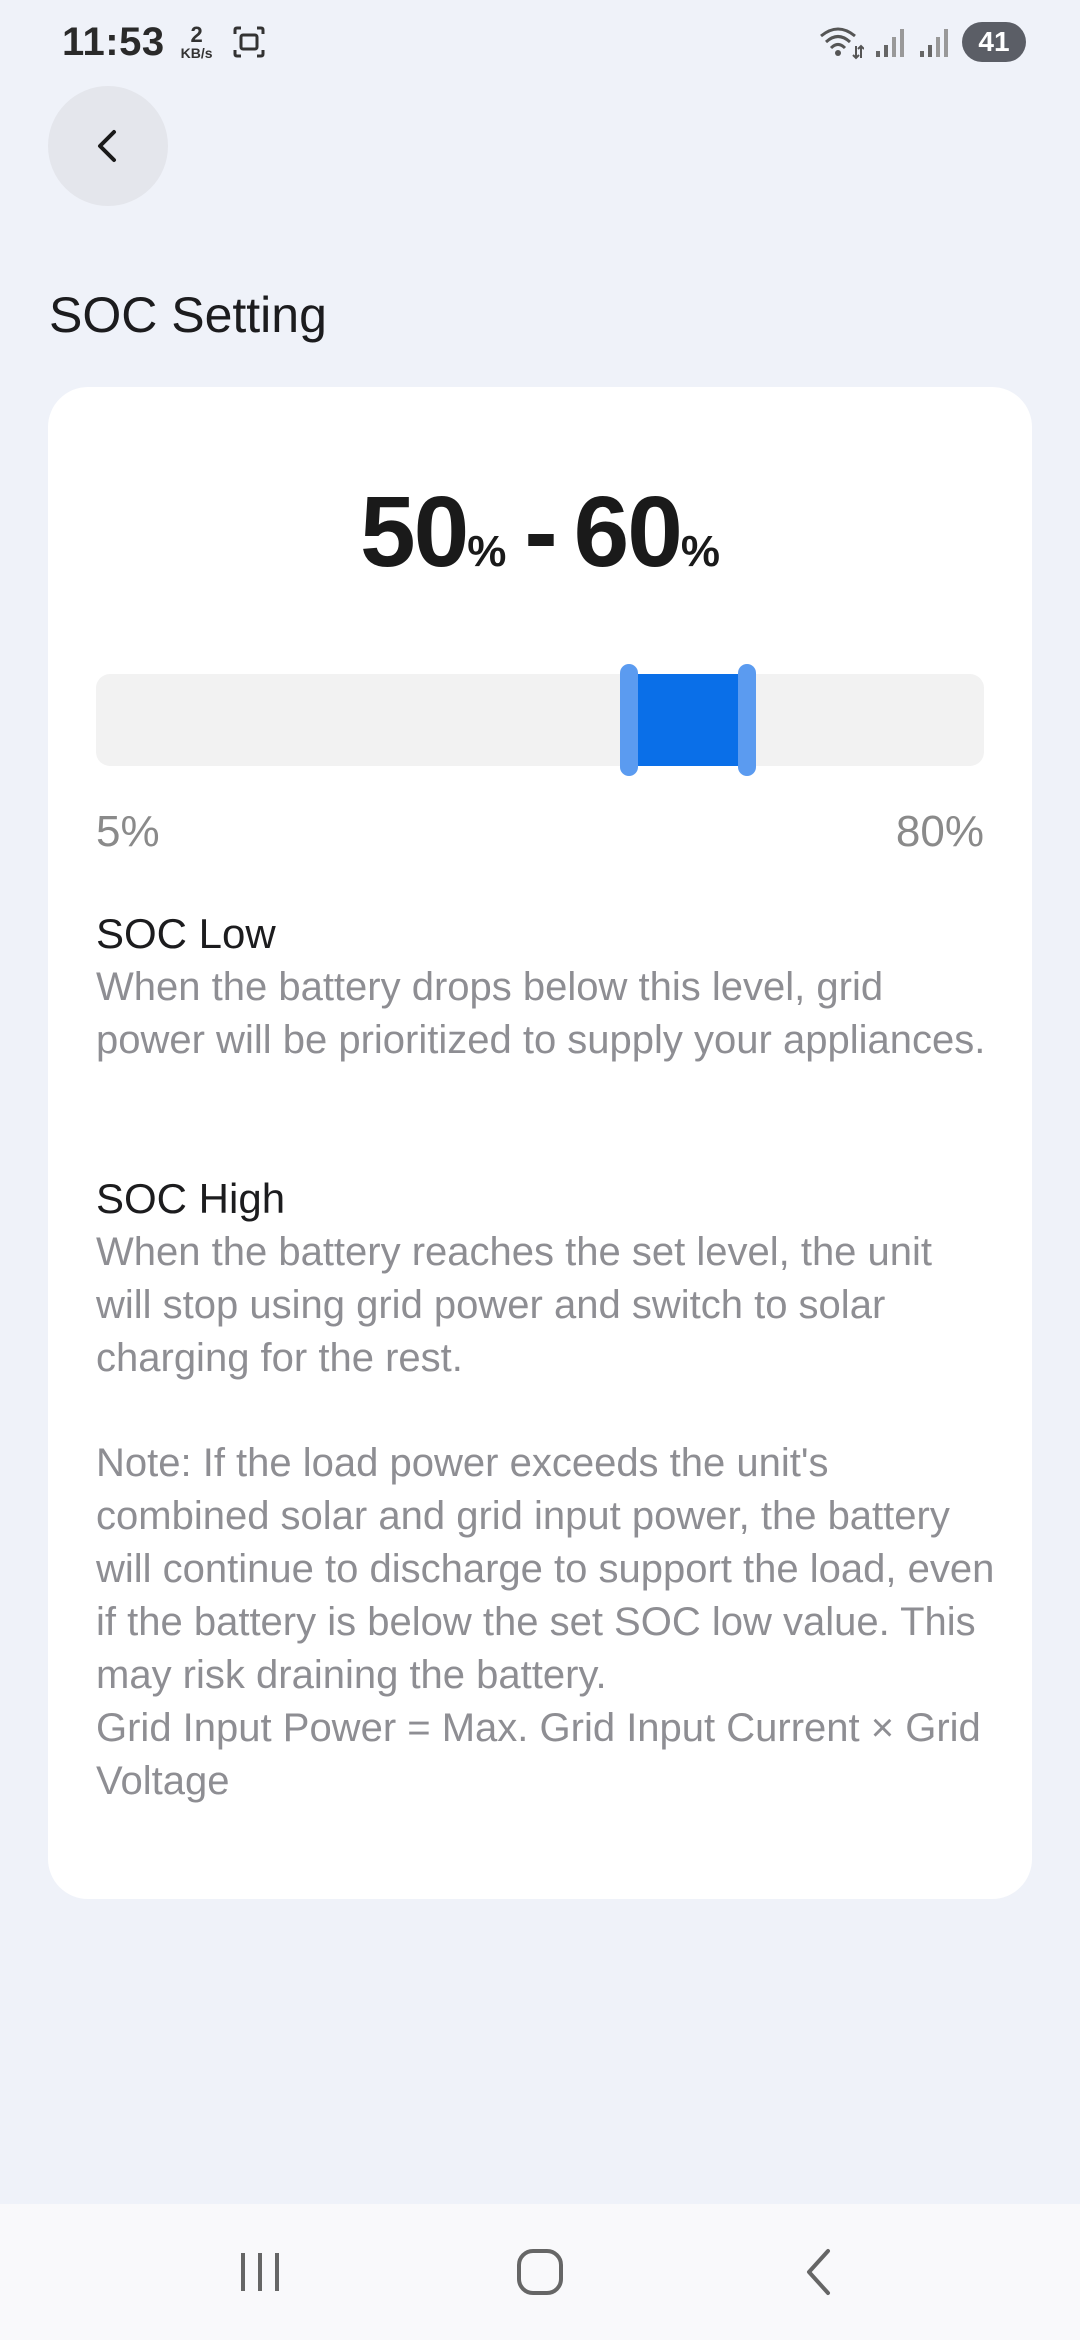 The image size is (1080, 2340). Describe the element at coordinates (186, 933) in the screenshot. I see `soc-low-title: SOC Low` at that location.